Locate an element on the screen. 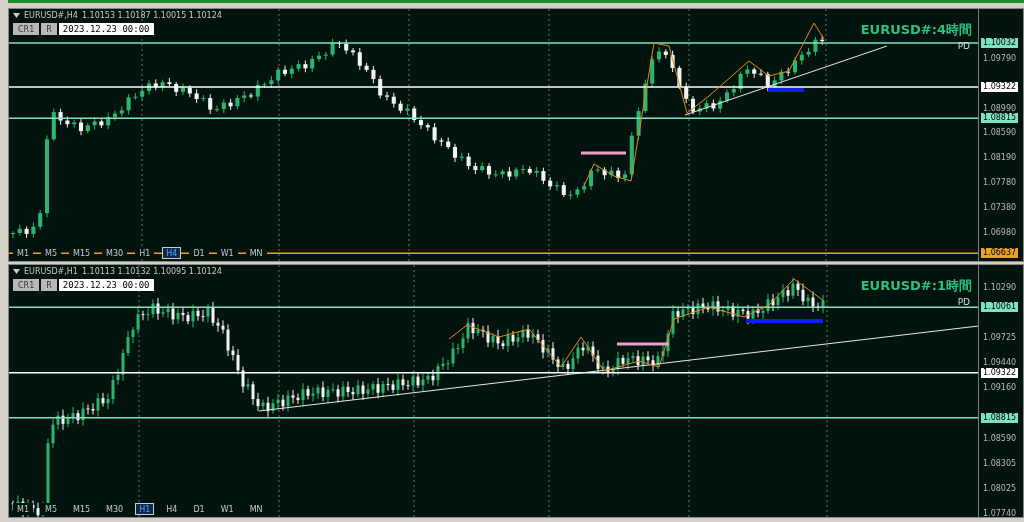 The image size is (1024, 522). timeframe-button: M5 is located at coordinates (51, 253).